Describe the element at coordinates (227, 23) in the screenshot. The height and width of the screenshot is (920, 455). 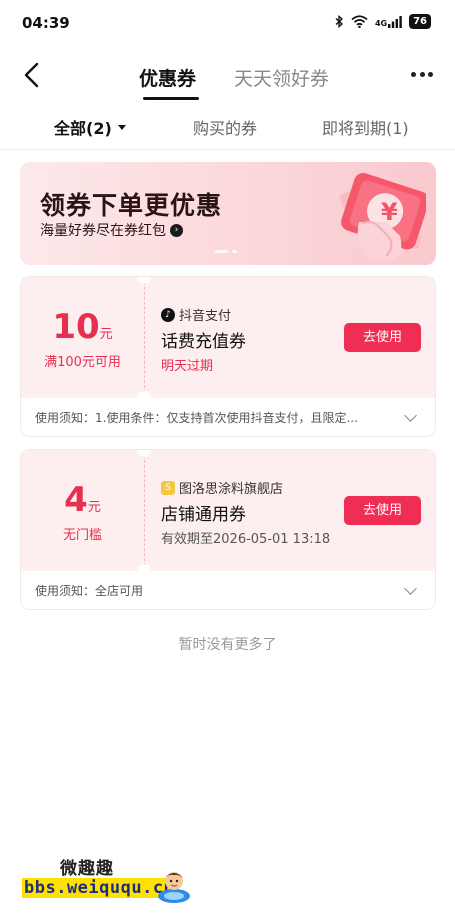
I see `status-bar: 04:39 4G 76` at that location.